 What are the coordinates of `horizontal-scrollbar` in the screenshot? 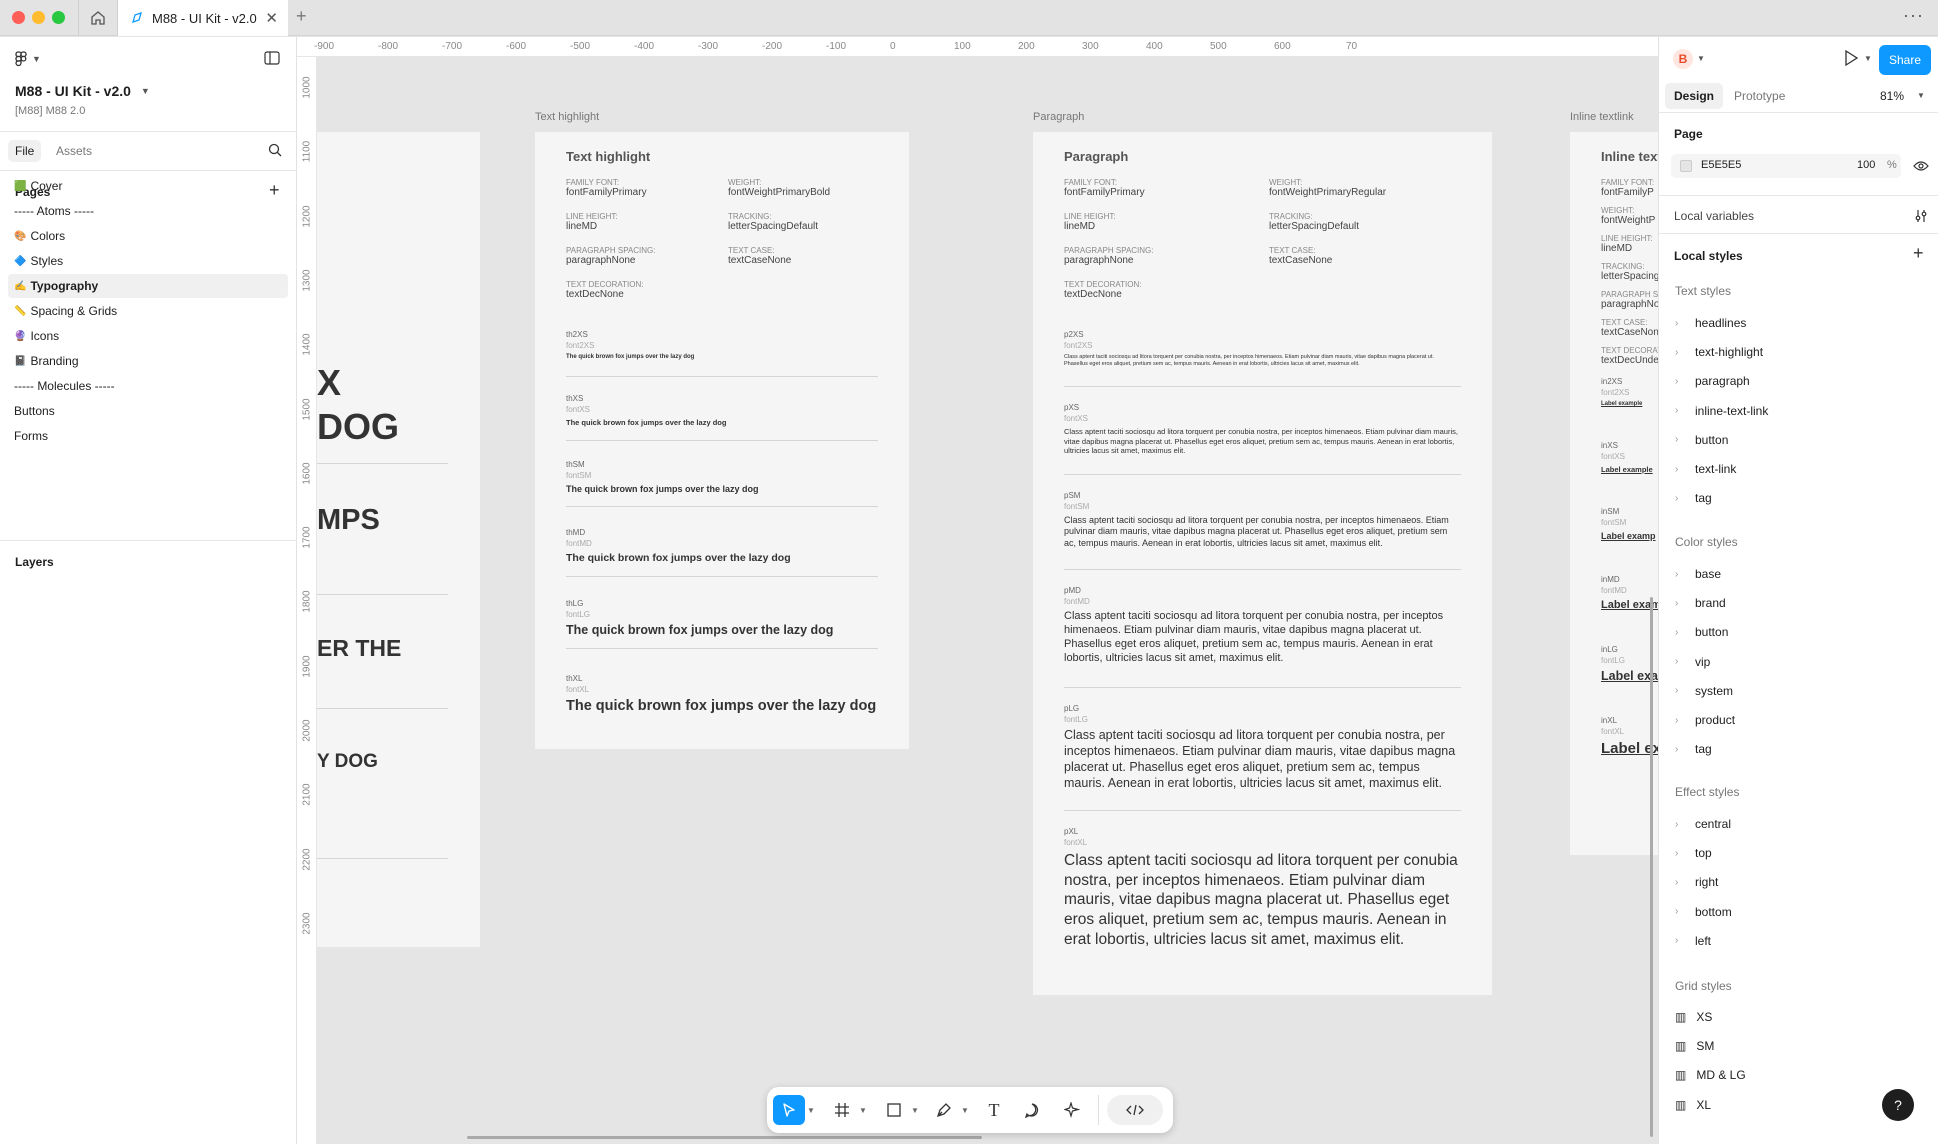 It's located at (724, 1137).